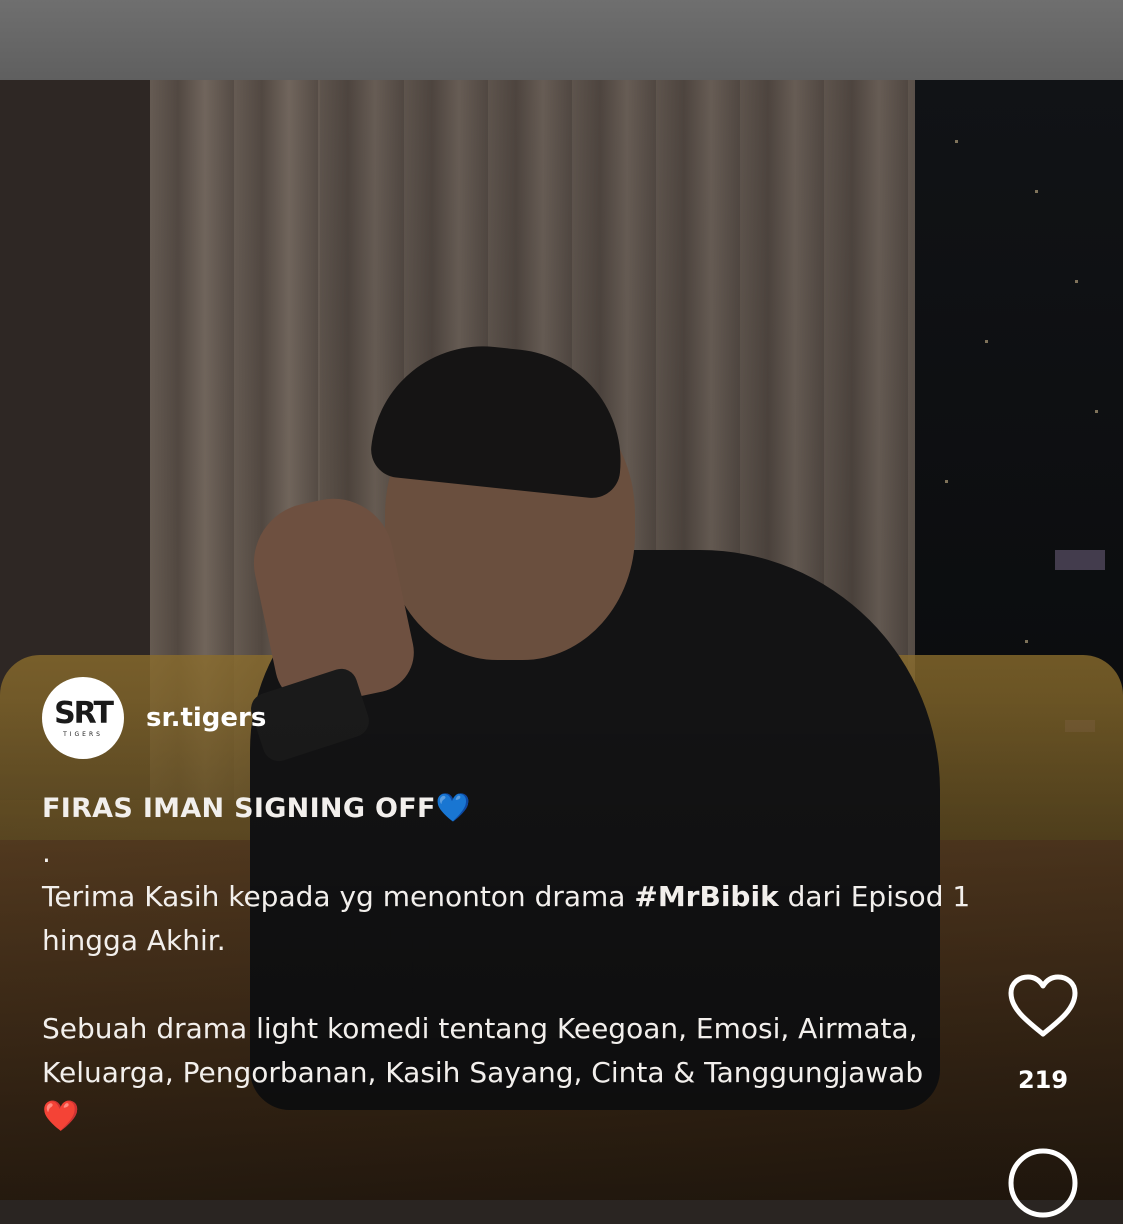 This screenshot has width=1123, height=1224. What do you see at coordinates (61, 1116) in the screenshot?
I see `red-heart-icon: ❤️` at bounding box center [61, 1116].